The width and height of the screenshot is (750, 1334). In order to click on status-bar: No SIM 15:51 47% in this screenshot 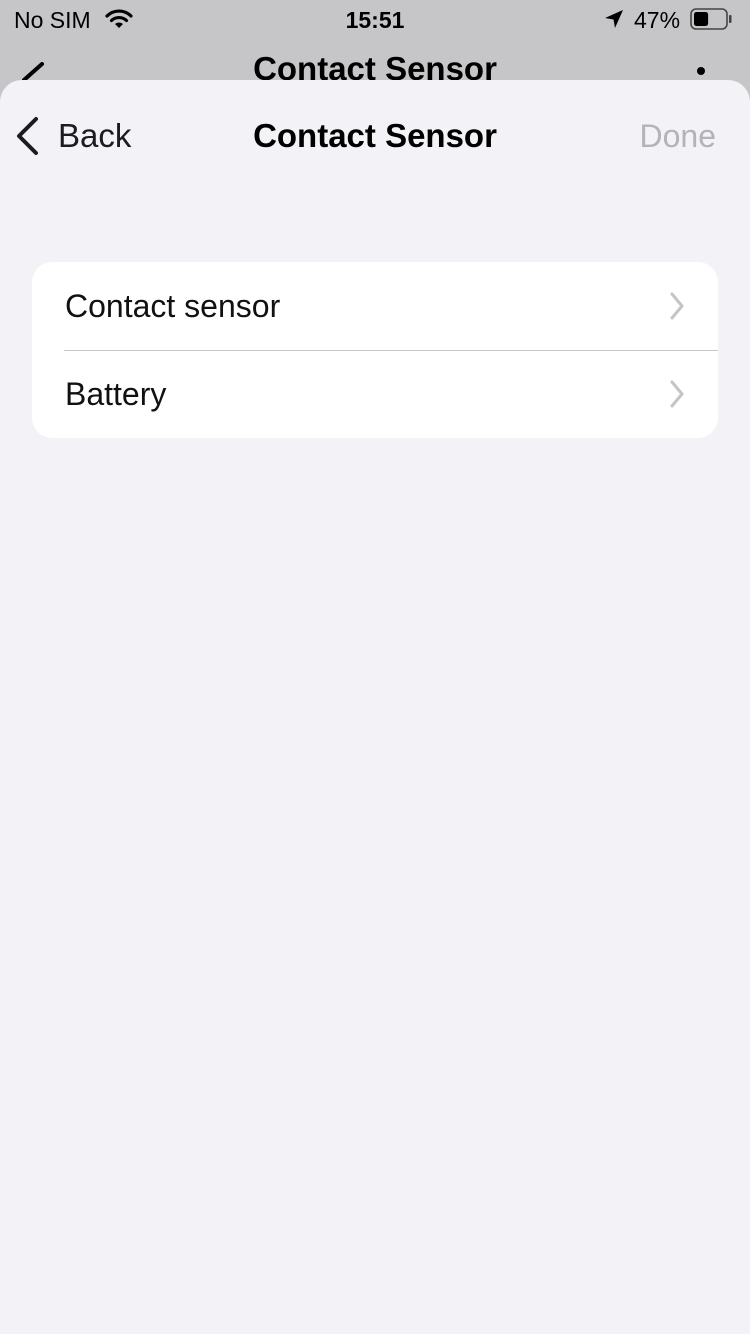, I will do `click(375, 20)`.